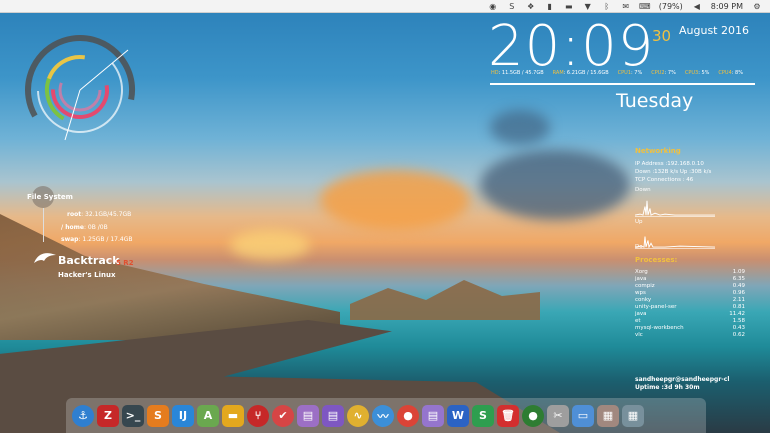 The width and height of the screenshot is (770, 433). What do you see at coordinates (84, 227) in the screenshot?
I see `filesystem-home: / home: 0B /0B` at bounding box center [84, 227].